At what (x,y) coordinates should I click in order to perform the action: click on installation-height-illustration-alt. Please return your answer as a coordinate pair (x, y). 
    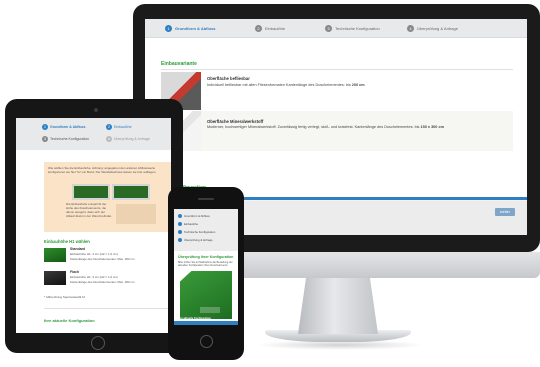
    Looking at the image, I should click on (131, 192).